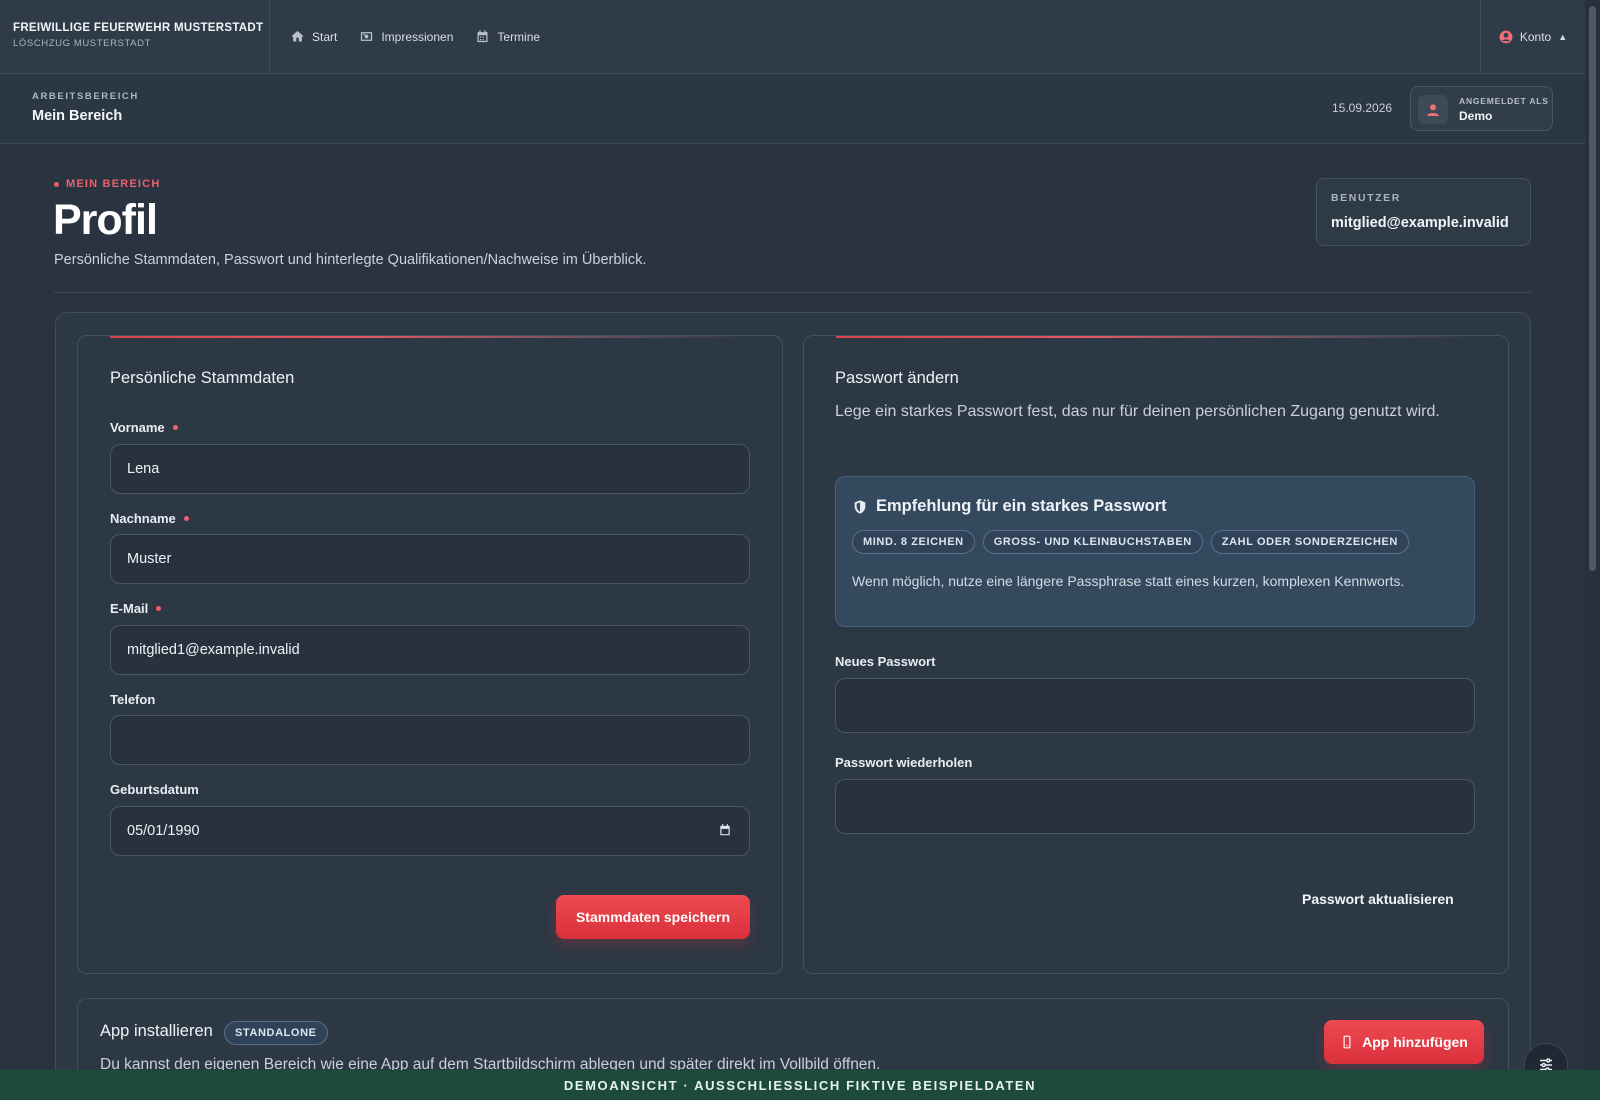  I want to click on new-password-label-text: Neues Passwort, so click(885, 661).